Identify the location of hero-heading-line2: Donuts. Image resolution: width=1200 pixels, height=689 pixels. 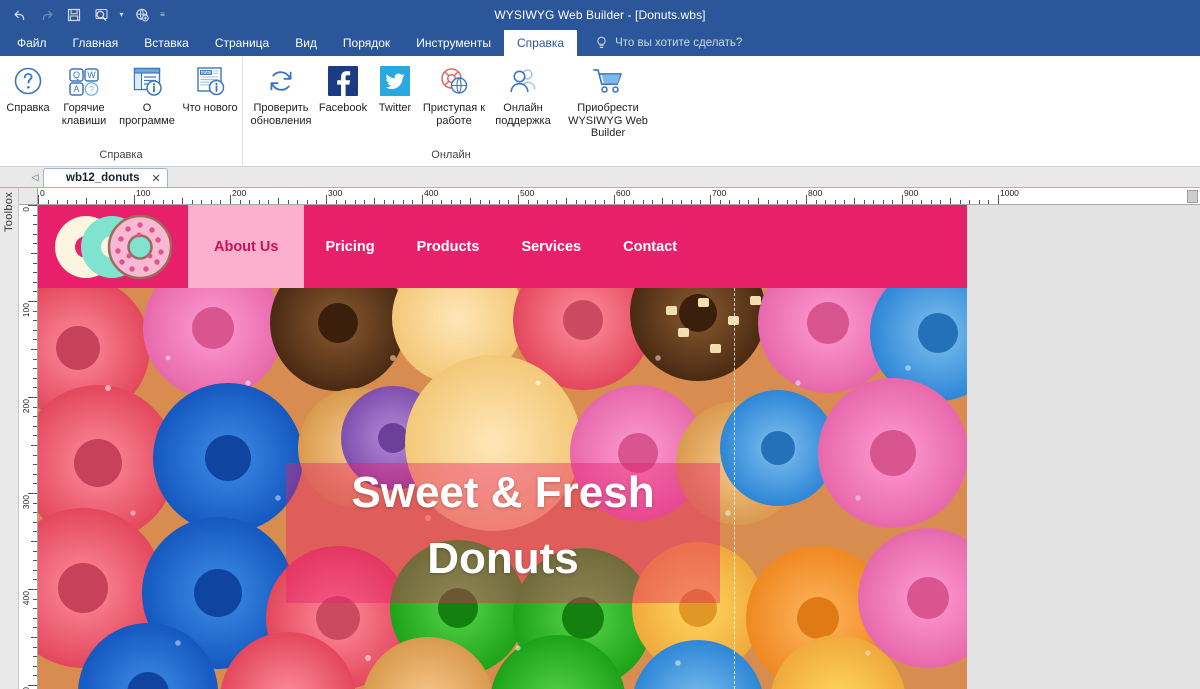
(503, 558).